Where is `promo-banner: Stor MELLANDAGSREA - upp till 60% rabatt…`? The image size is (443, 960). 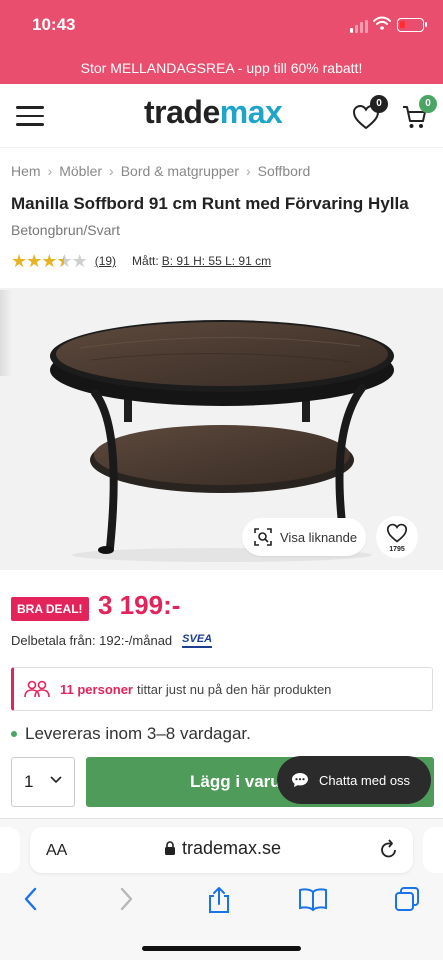
promo-banner: Stor MELLANDAGSREA - upp till 60% rabatt… is located at coordinates (221, 68).